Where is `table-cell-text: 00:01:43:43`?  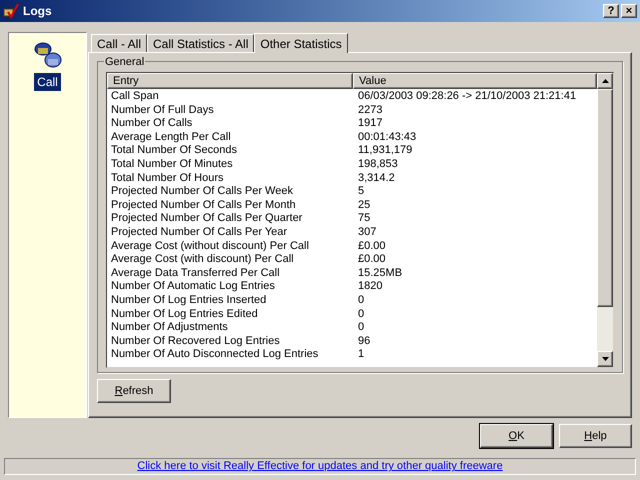 table-cell-text: 00:01:43:43 is located at coordinates (386, 137).